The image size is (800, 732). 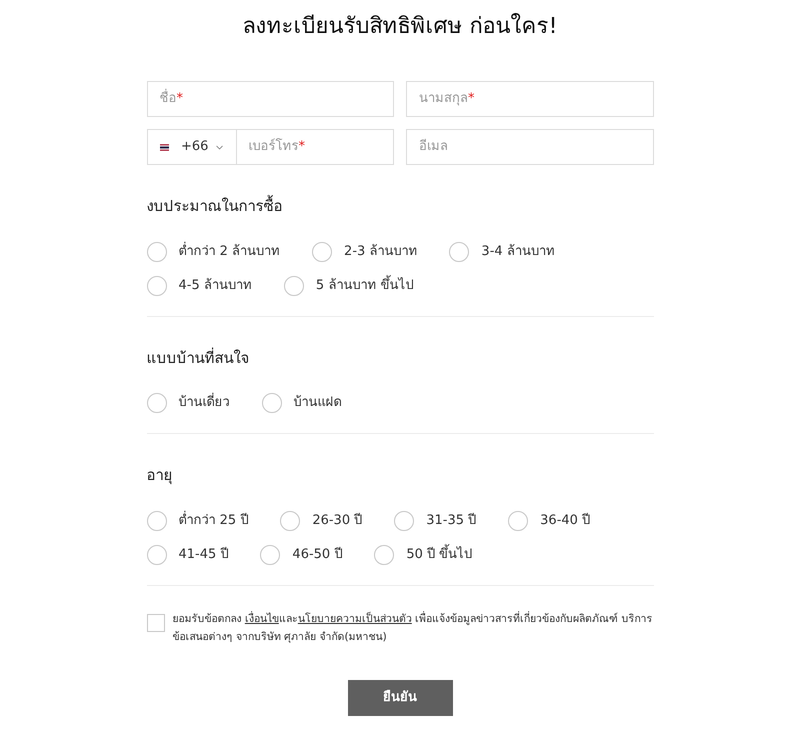 I want to click on option-label: 5 ล้านบาท ขึ้นไป, so click(x=365, y=286).